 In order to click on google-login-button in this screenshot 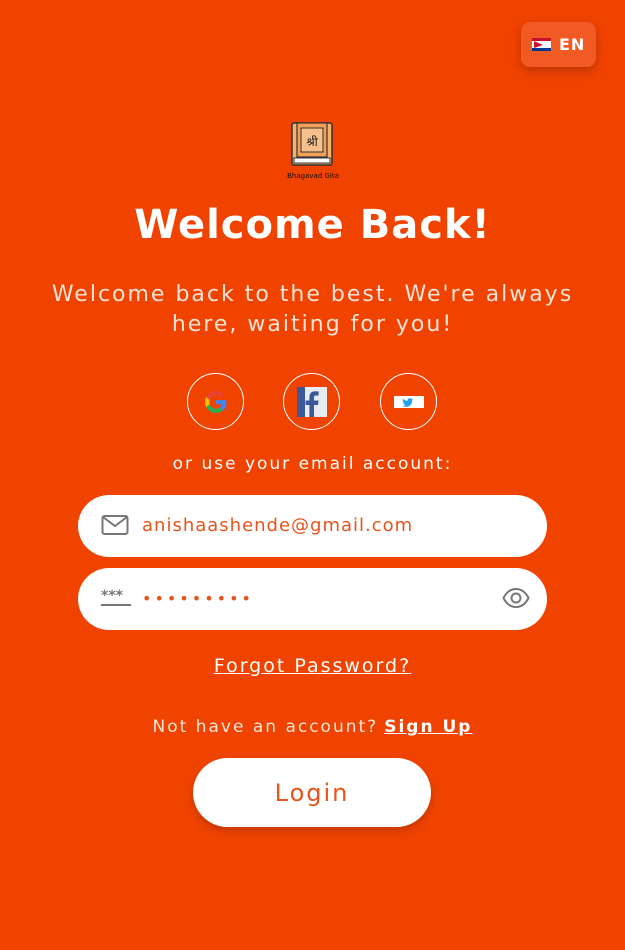, I will do `click(215, 401)`.